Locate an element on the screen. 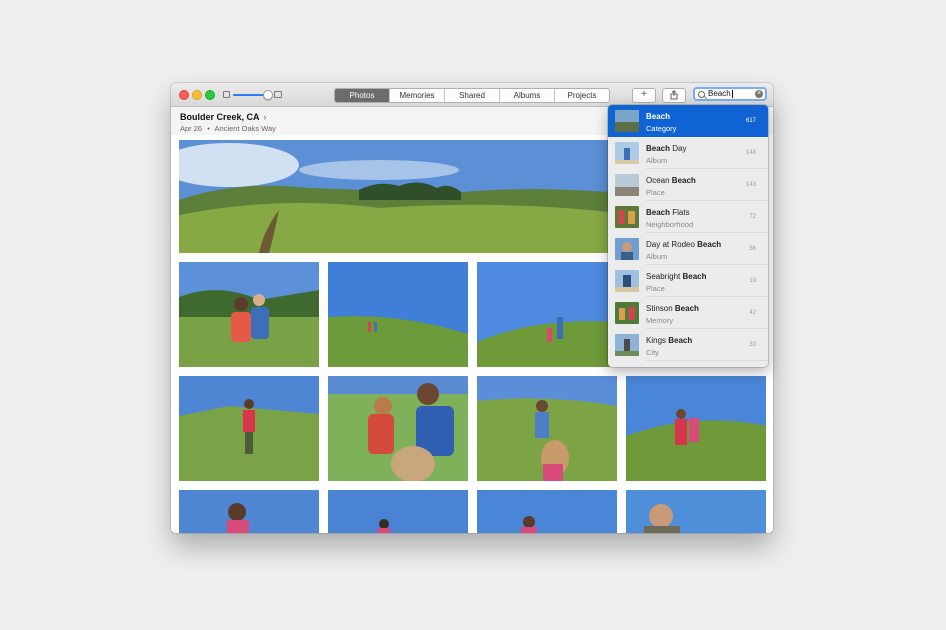 The image size is (946, 630). share-icon is located at coordinates (674, 95).